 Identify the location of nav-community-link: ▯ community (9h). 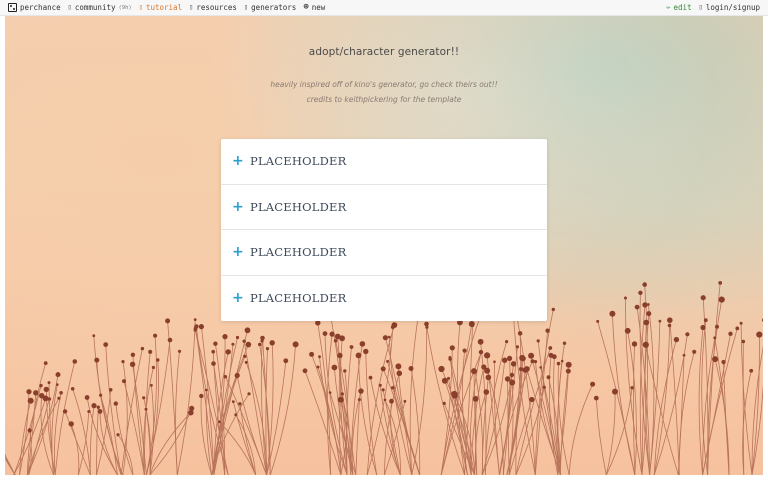
(100, 7).